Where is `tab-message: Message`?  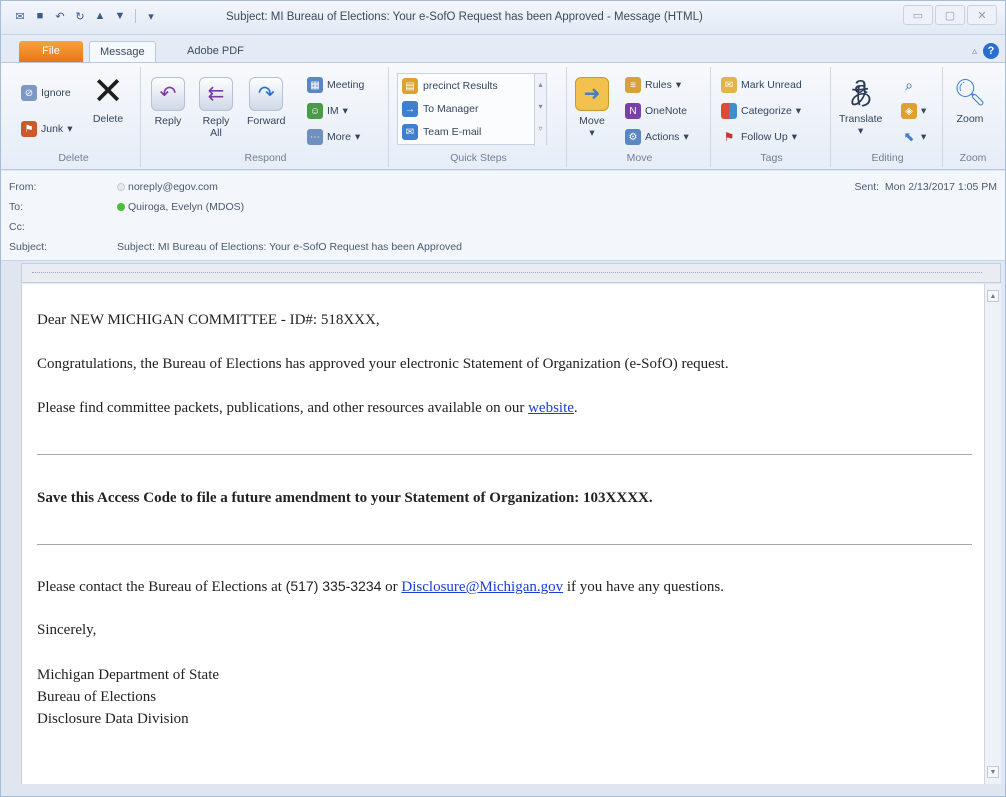 tab-message: Message is located at coordinates (122, 52).